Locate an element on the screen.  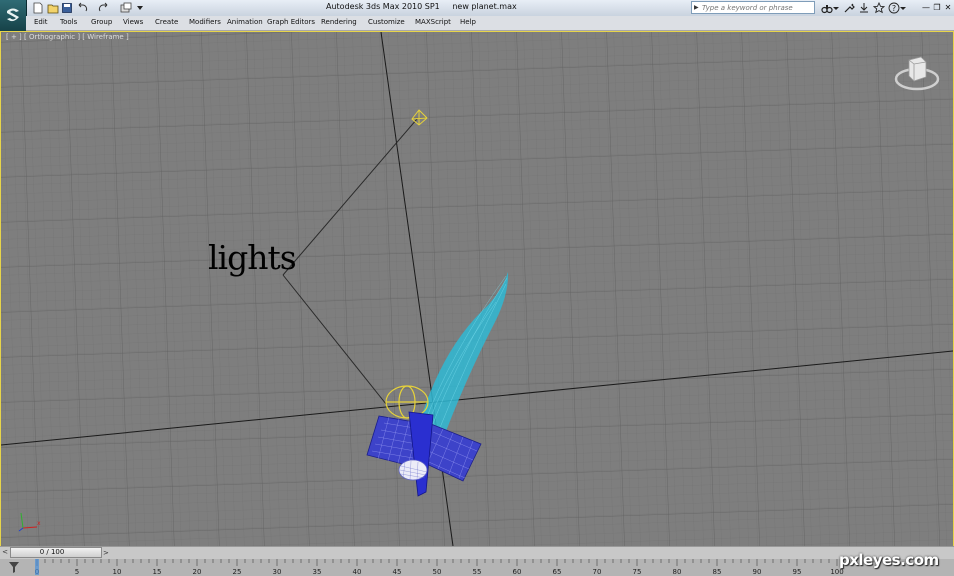
arrow-right-icon: > is located at coordinates (106, 553).